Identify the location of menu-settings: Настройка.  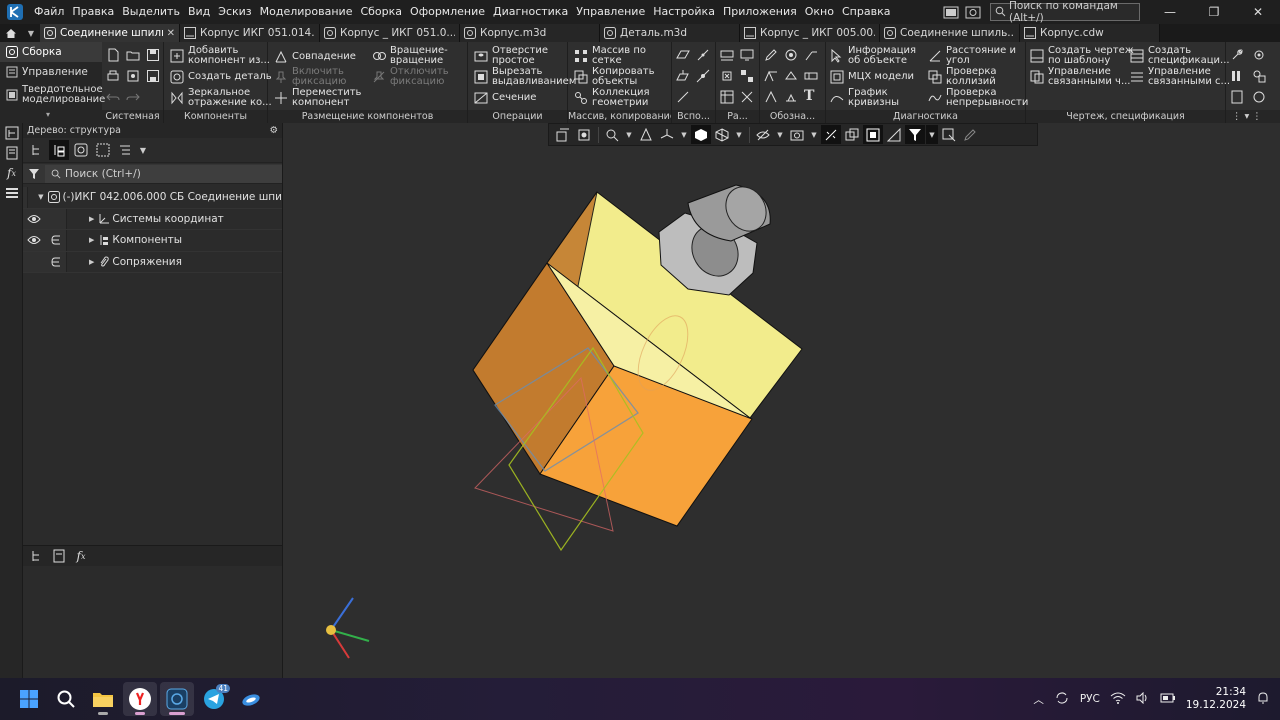
(684, 12).